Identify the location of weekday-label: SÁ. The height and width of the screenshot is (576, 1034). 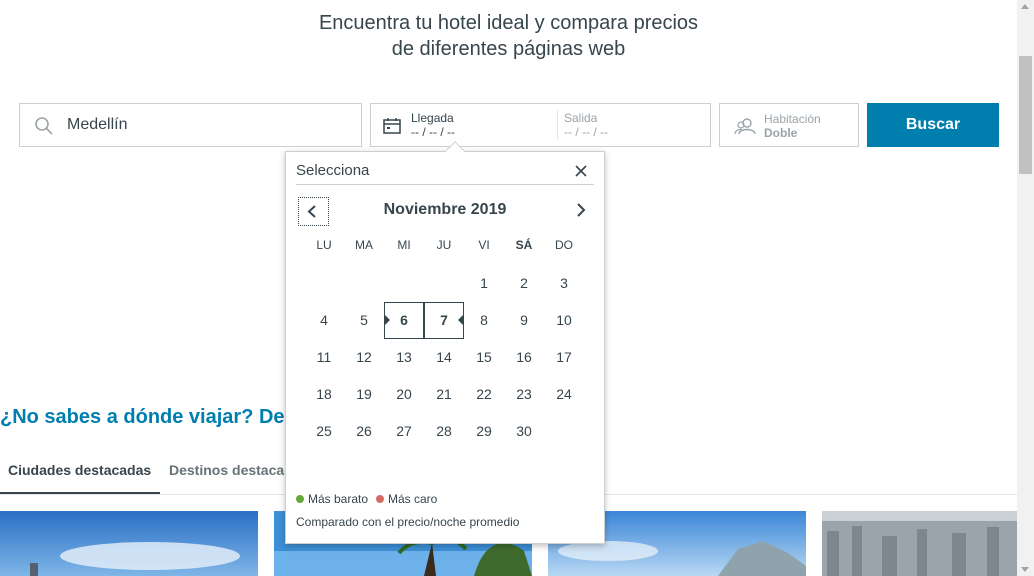
(524, 245).